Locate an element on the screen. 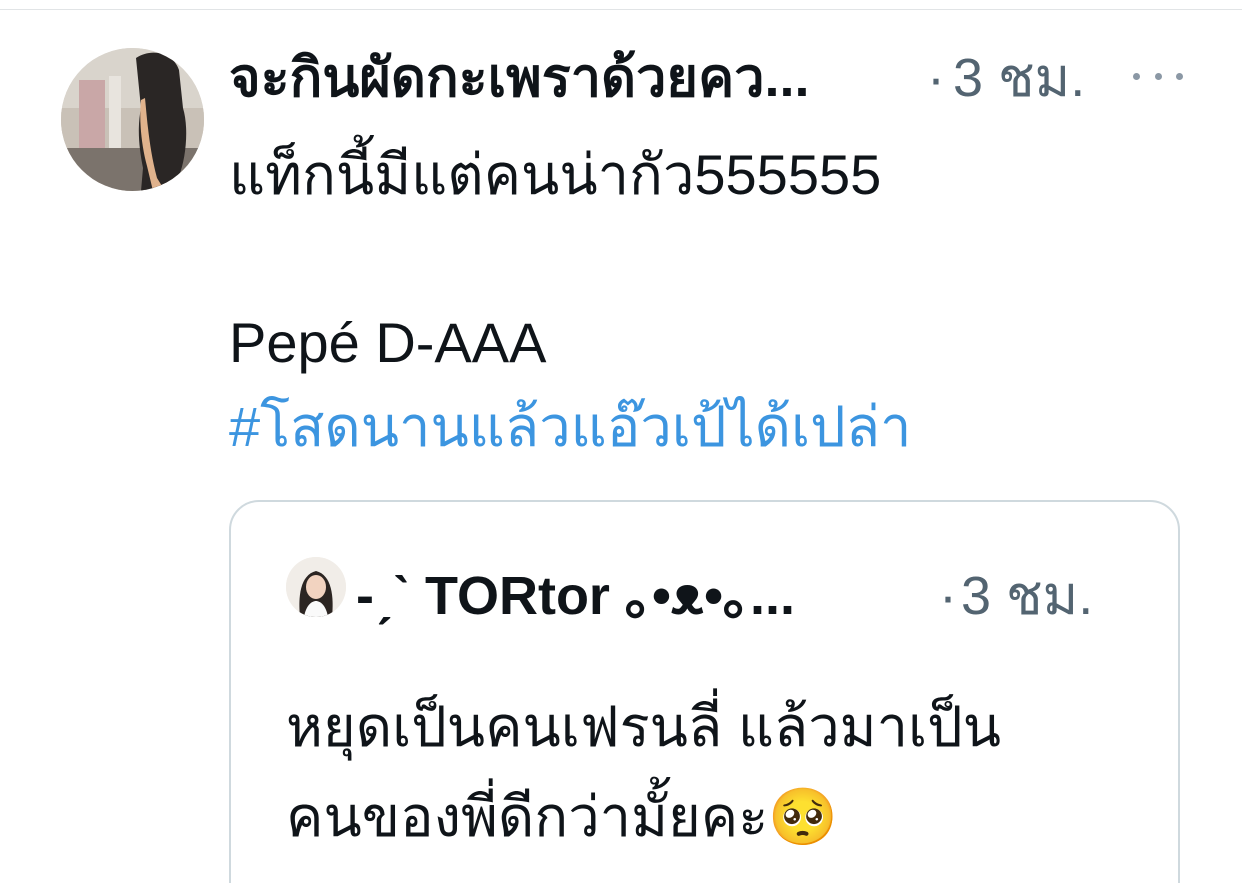 The image size is (1242, 883). hashtag-link: #โสดนานแล้วแอ๊วเป้ได้เปล่า is located at coordinates (709, 427).